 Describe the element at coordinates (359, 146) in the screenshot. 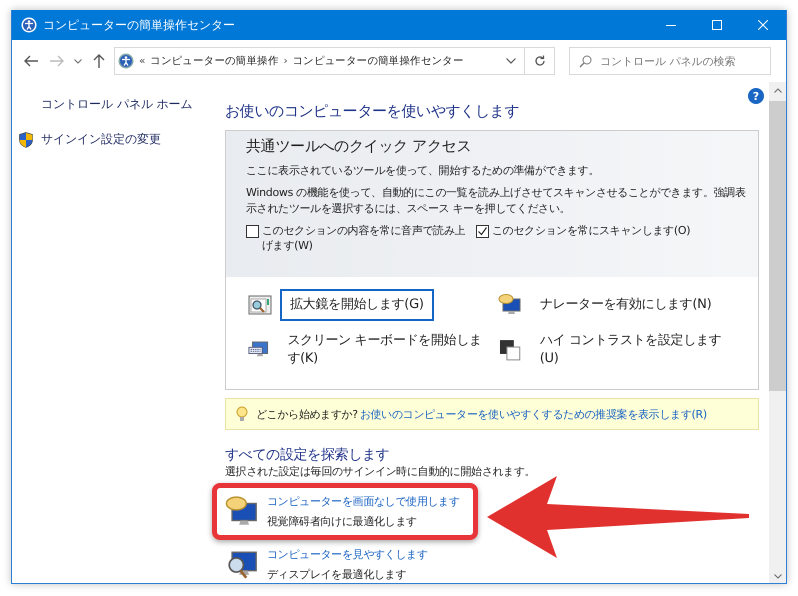

I see `section-title: 共通ツールへのクイック アクセス` at that location.